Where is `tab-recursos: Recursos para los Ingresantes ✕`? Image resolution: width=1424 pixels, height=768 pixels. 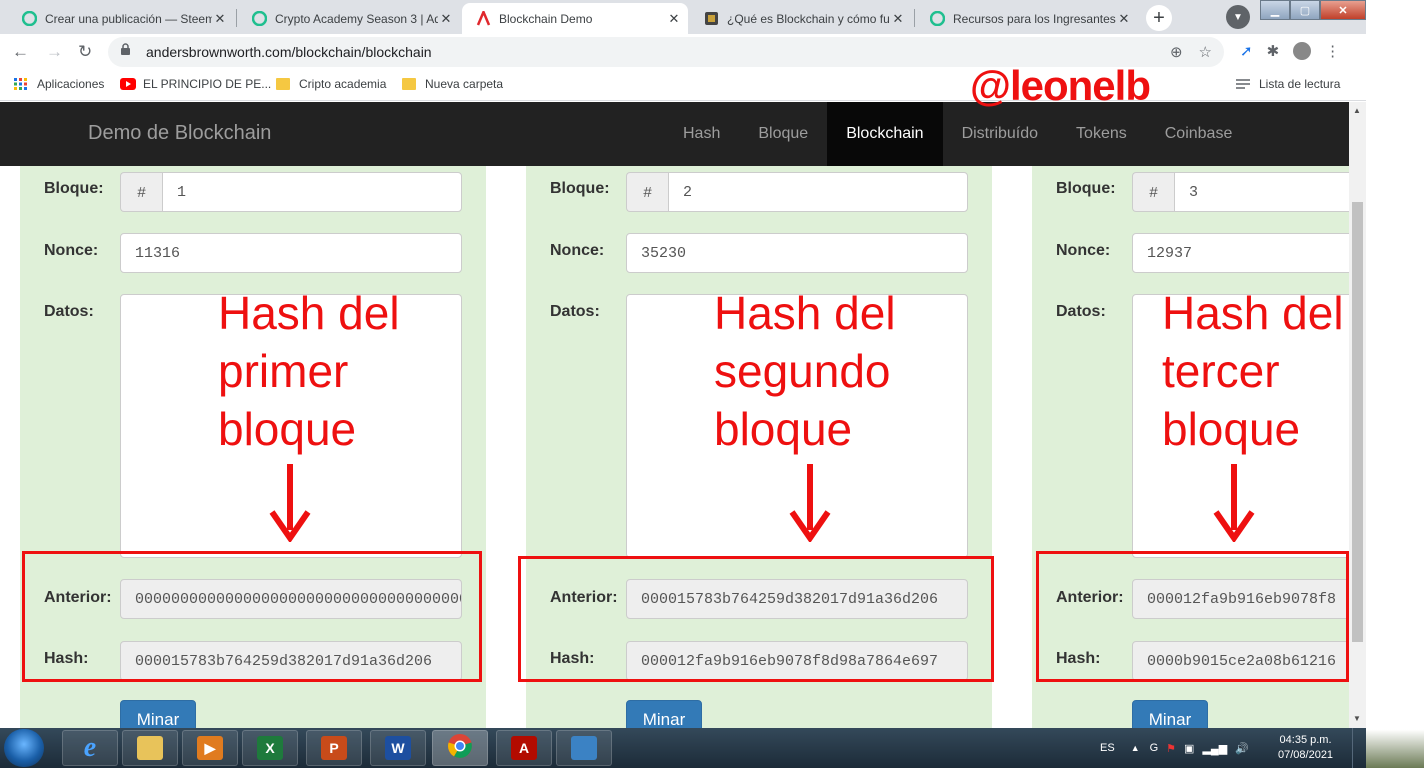 tab-recursos: Recursos para los Ingresantes ✕ is located at coordinates (1027, 18).